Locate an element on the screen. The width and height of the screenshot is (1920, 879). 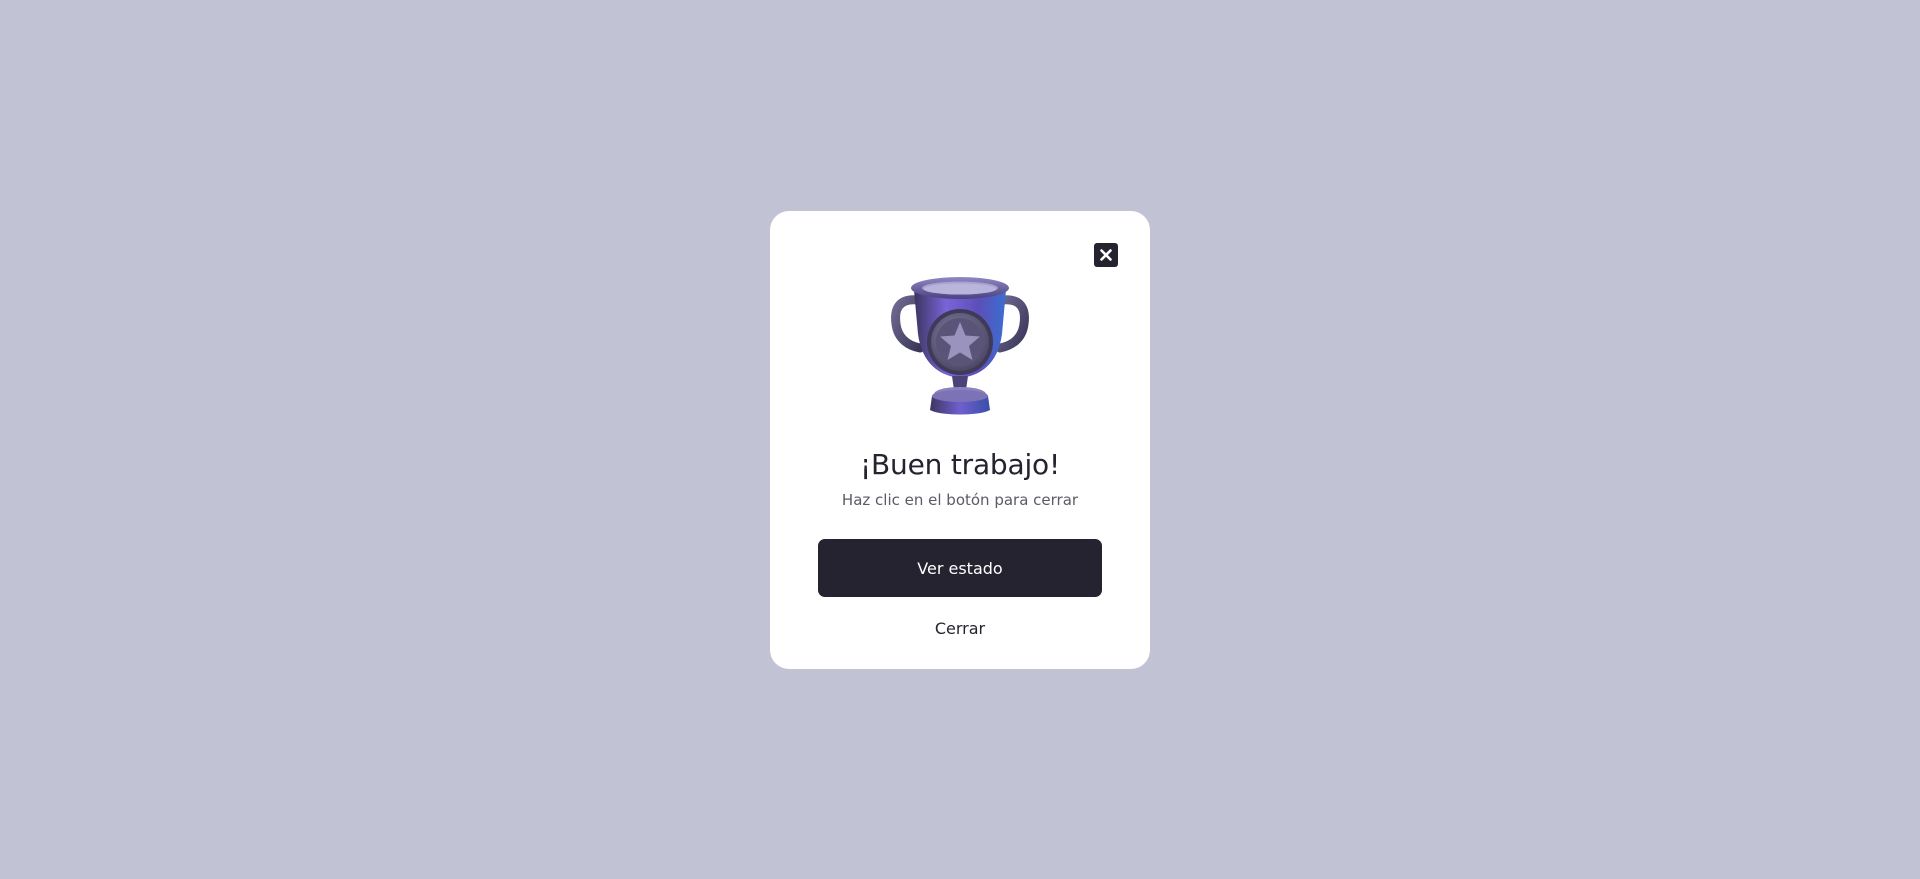
view-status-button: Ver estado is located at coordinates (960, 568).